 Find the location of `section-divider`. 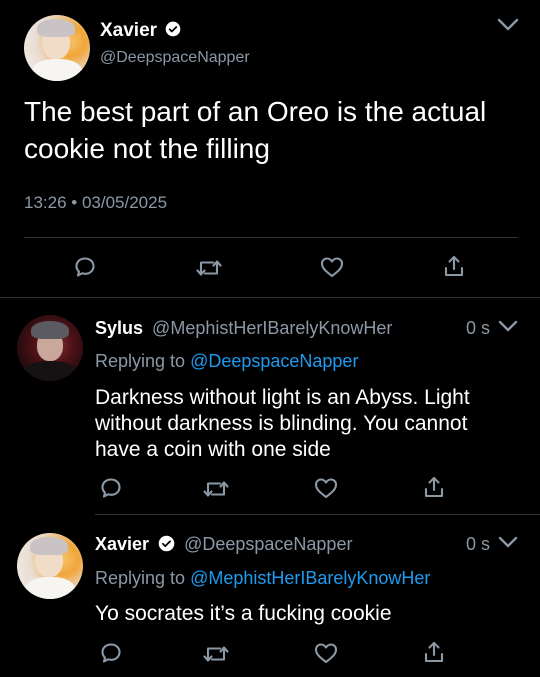

section-divider is located at coordinates (270, 297).